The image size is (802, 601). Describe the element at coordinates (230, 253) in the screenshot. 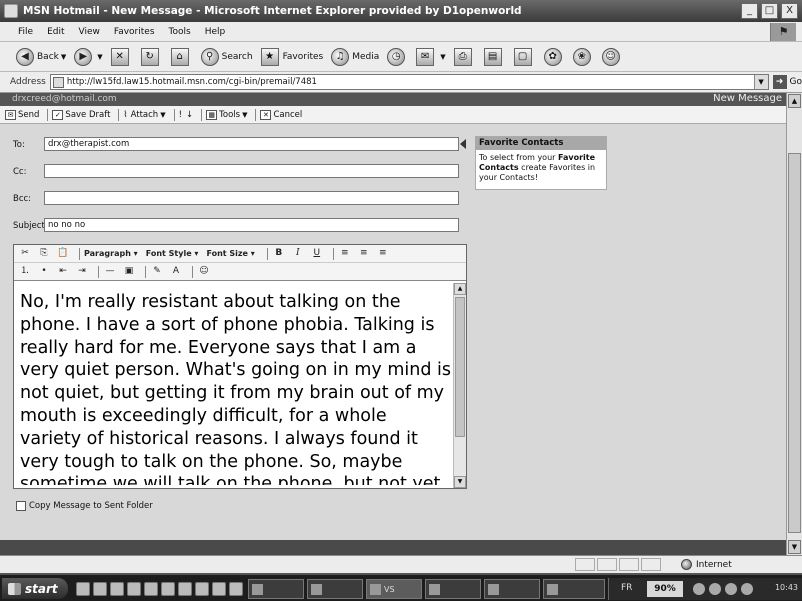

I see `font-size-dropdown: Font Size ▾` at that location.